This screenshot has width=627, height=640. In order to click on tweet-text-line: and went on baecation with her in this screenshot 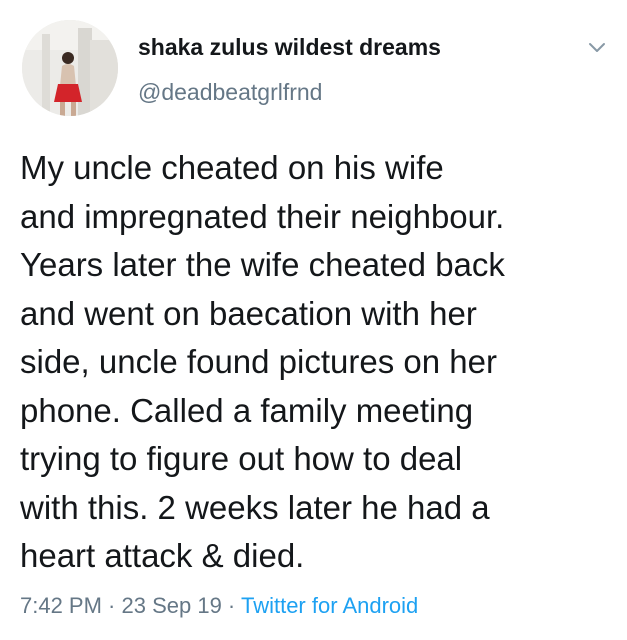, I will do `click(248, 313)`.